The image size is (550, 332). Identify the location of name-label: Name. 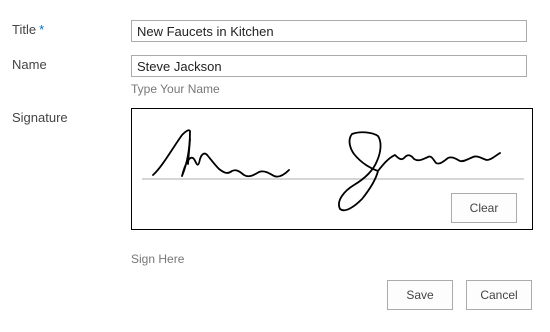
(29, 64).